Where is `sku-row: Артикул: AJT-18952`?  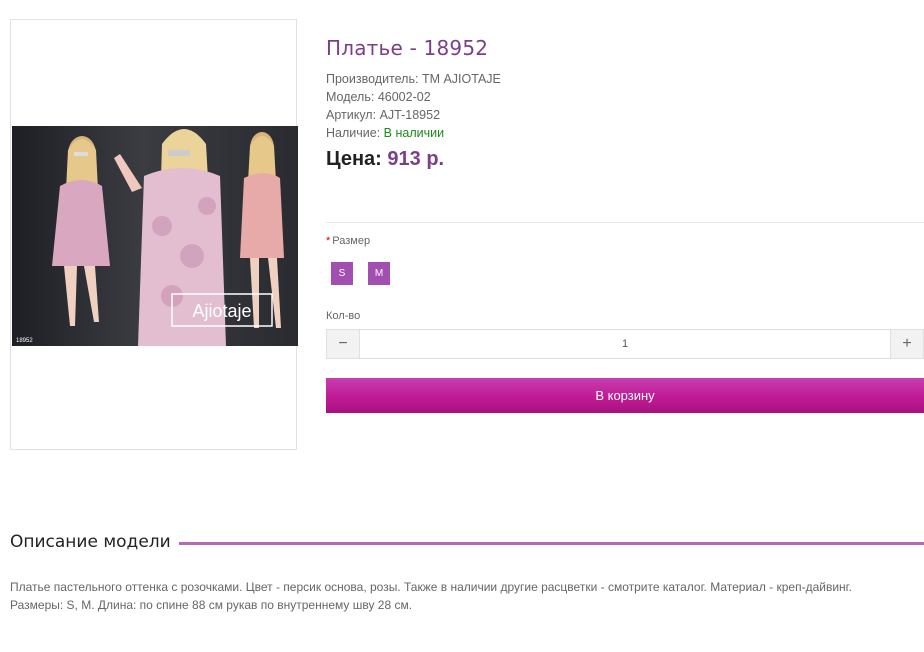 sku-row: Артикул: AJT-18952 is located at coordinates (625, 115).